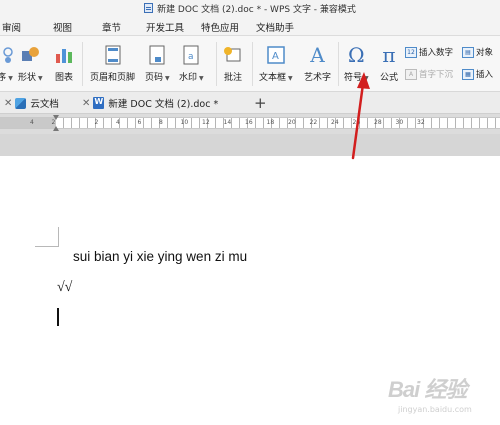  What do you see at coordinates (220, 27) in the screenshot?
I see `tab-features: 特色应用` at bounding box center [220, 27].